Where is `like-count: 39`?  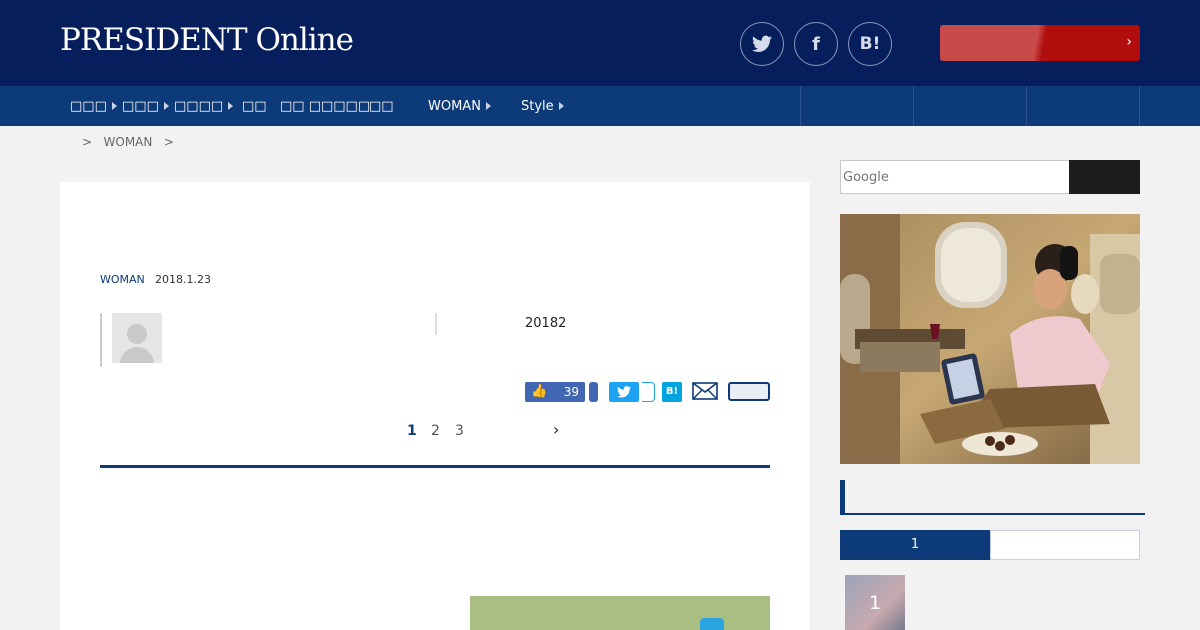 like-count: 39 is located at coordinates (571, 392).